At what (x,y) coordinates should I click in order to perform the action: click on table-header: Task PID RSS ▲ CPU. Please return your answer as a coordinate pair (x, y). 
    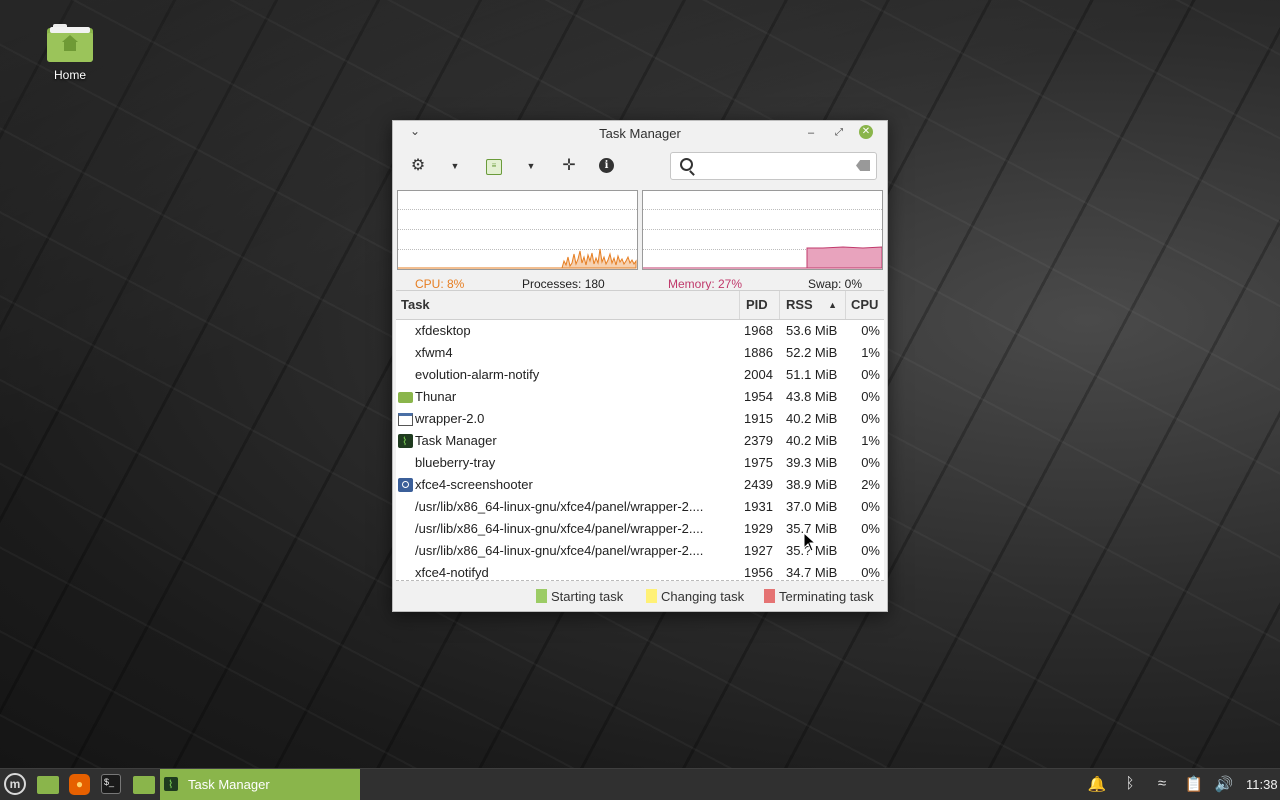
    Looking at the image, I should click on (640, 305).